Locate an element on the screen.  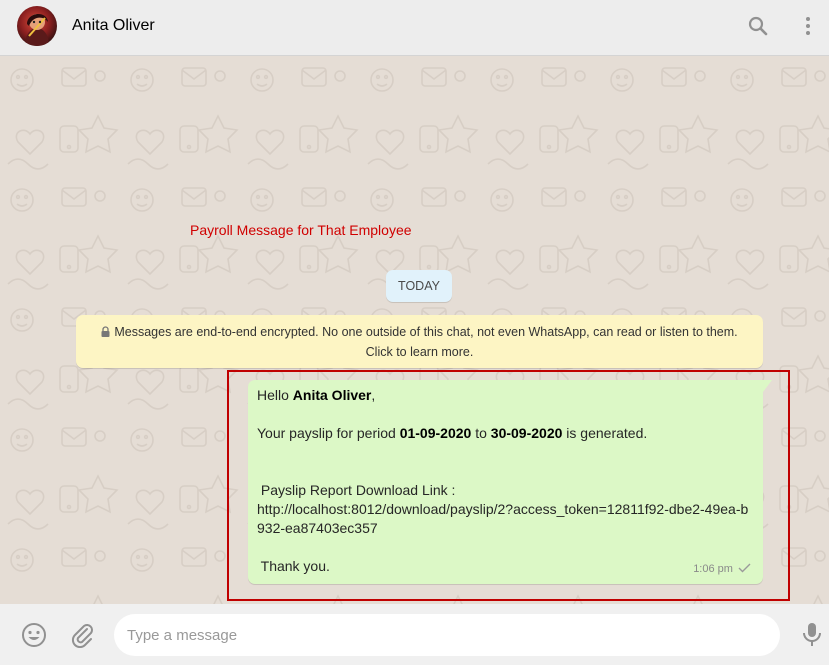
date-divider: TODAY is located at coordinates (419, 286).